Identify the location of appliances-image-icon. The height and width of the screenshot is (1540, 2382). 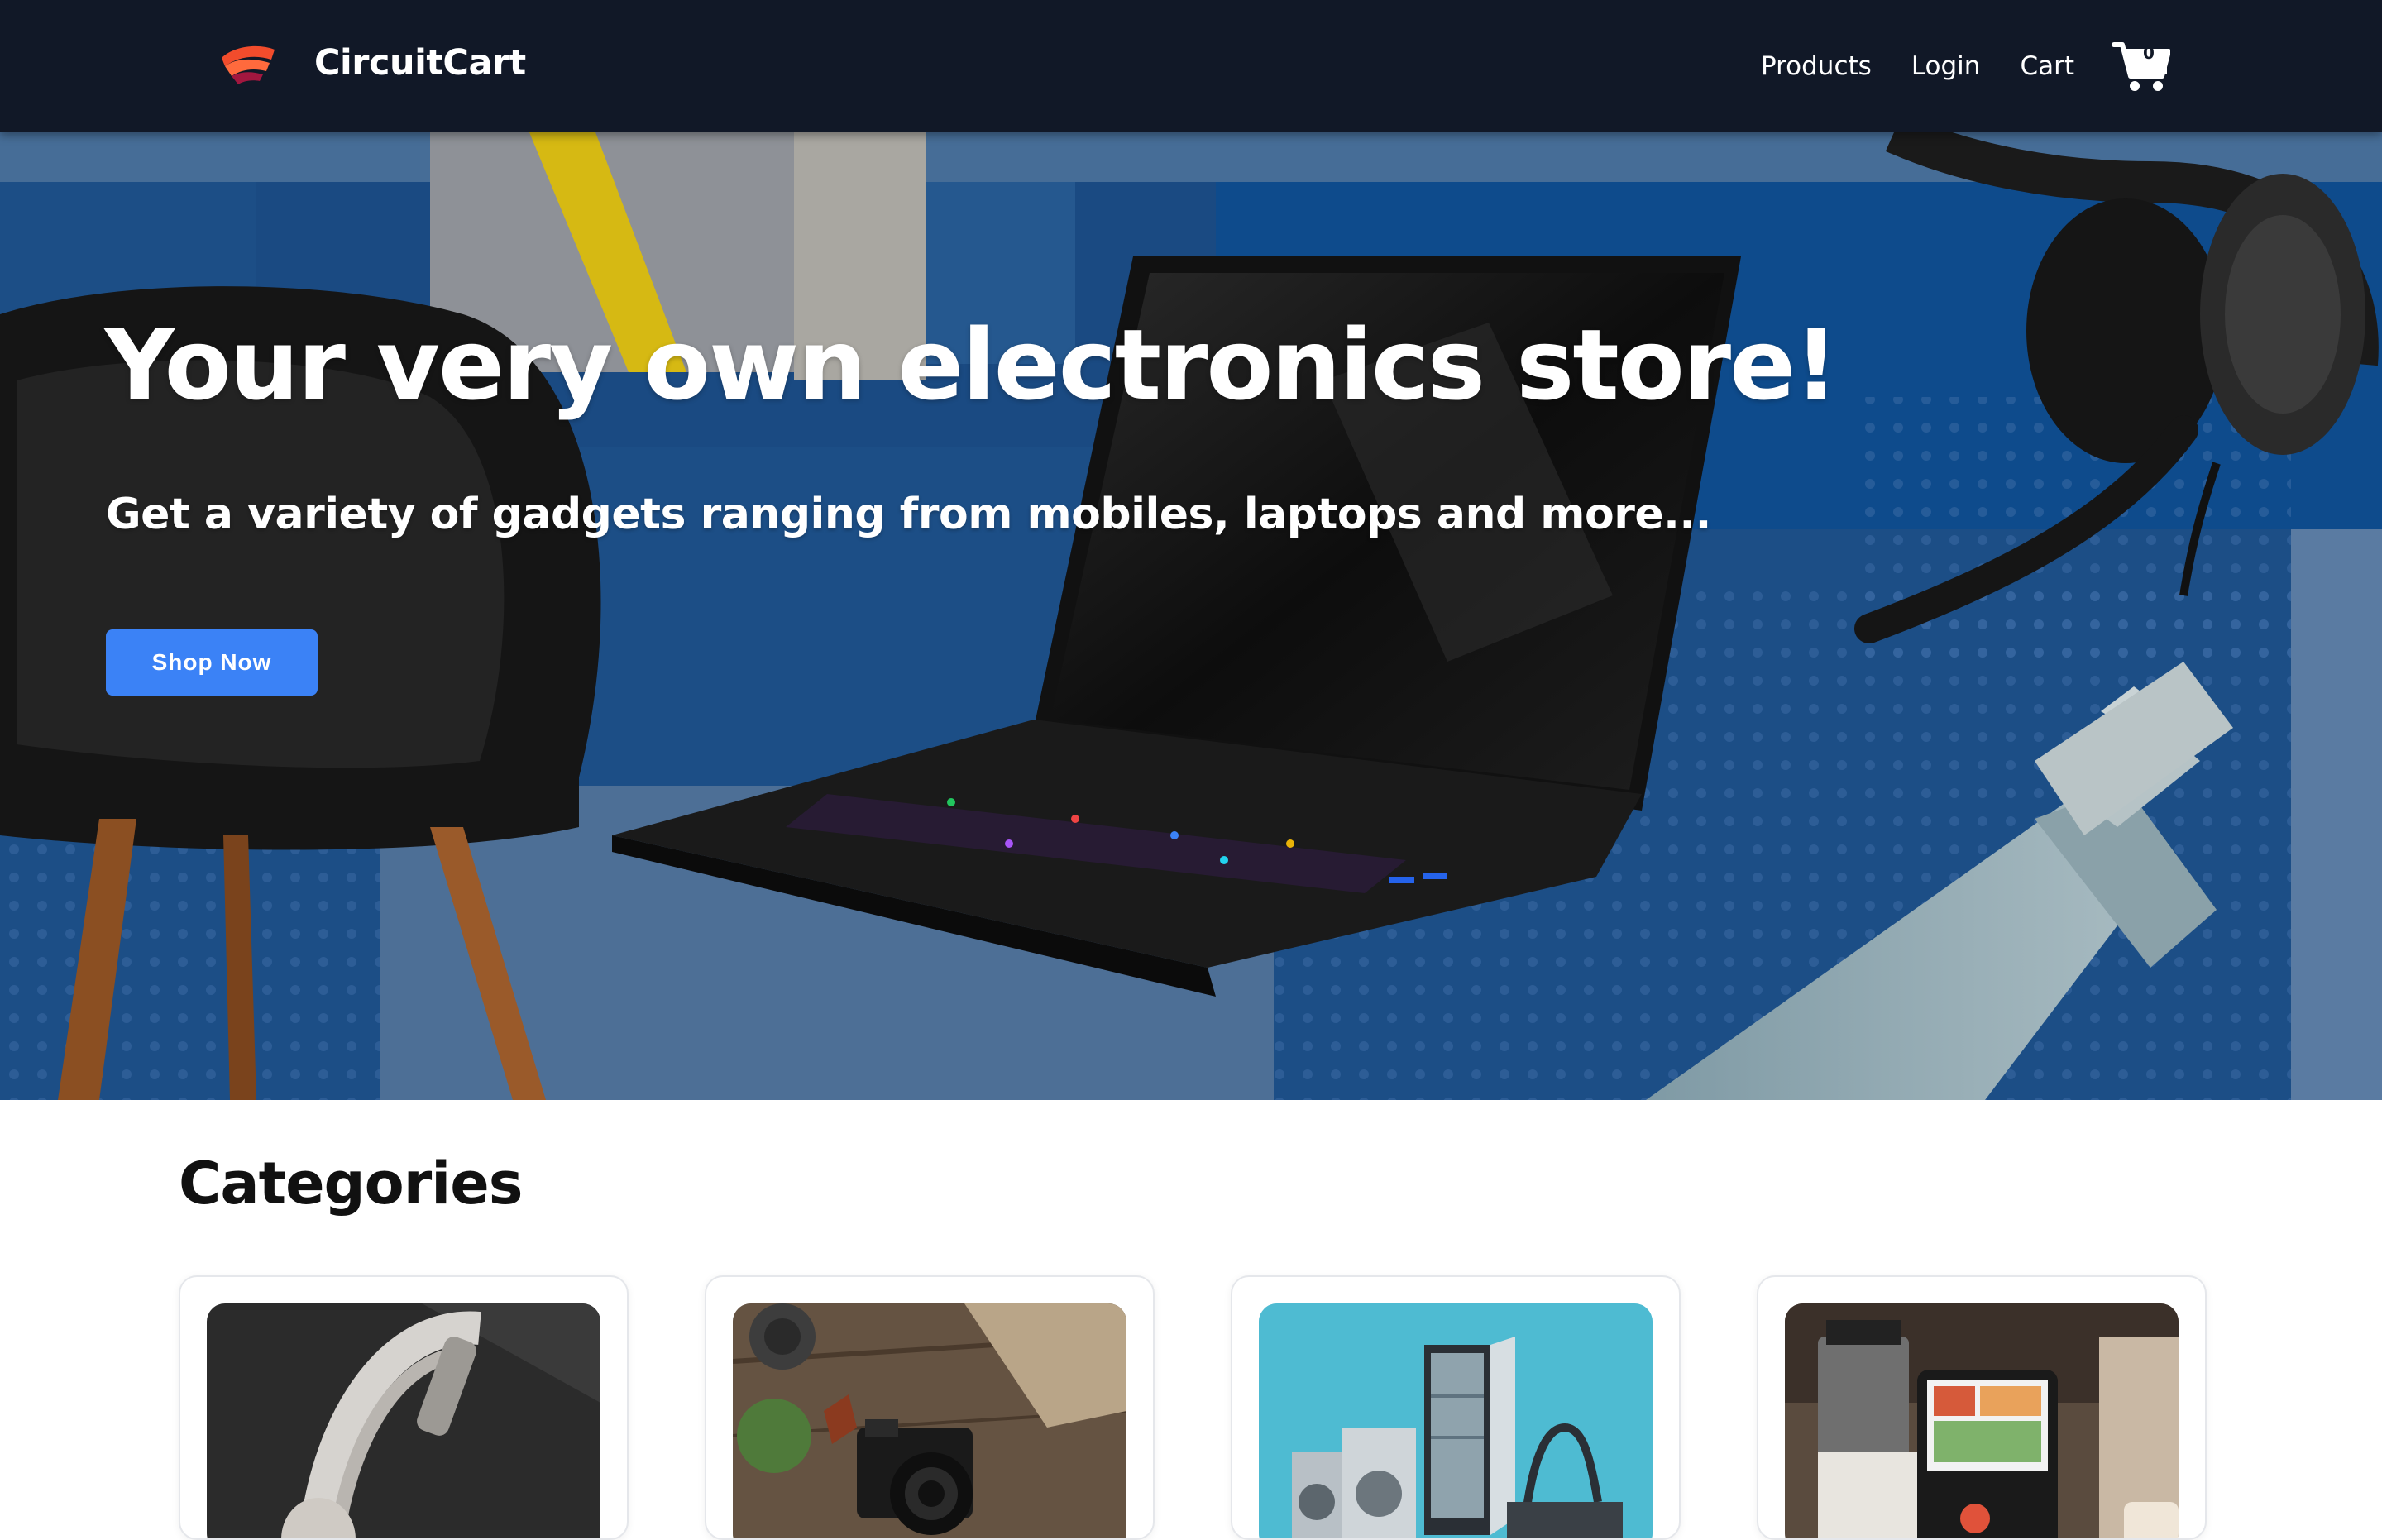
(1456, 1420).